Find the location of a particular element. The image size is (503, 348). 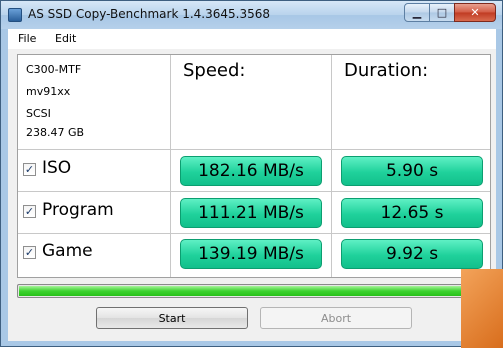

game-duration-value: 9.92 s is located at coordinates (412, 254).